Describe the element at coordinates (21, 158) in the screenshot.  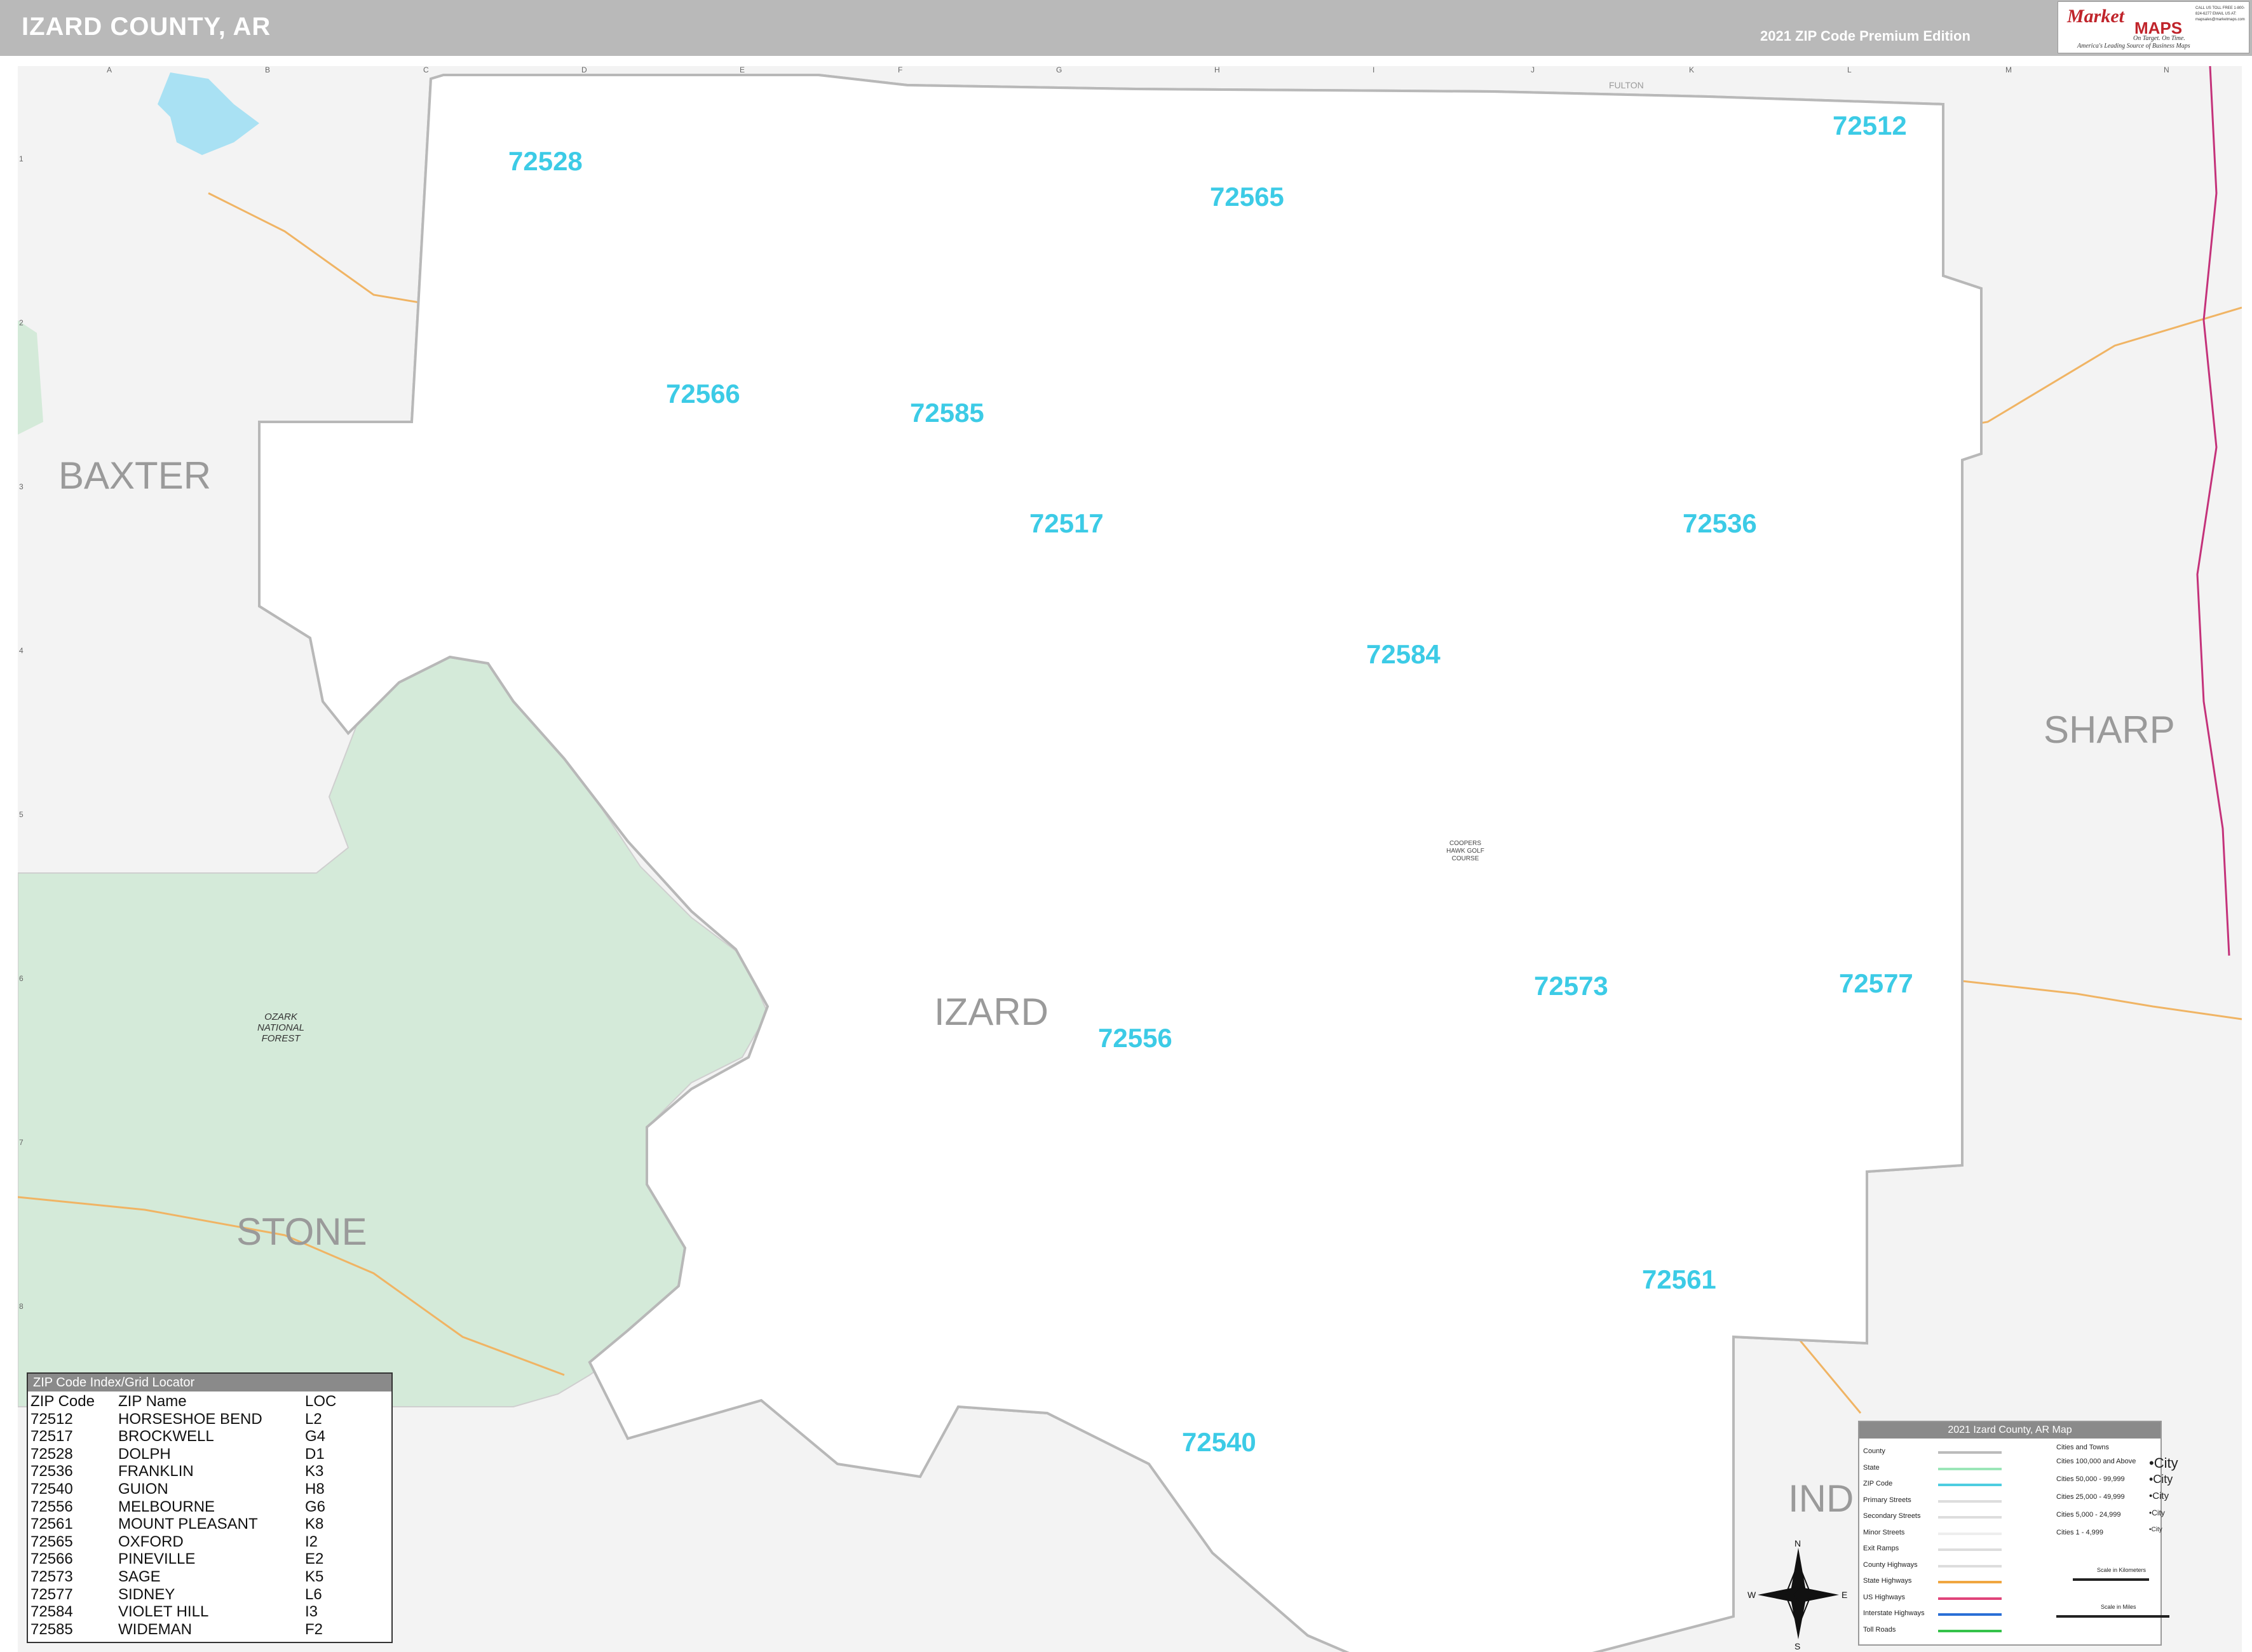
I see `grid-row-label: 1` at that location.